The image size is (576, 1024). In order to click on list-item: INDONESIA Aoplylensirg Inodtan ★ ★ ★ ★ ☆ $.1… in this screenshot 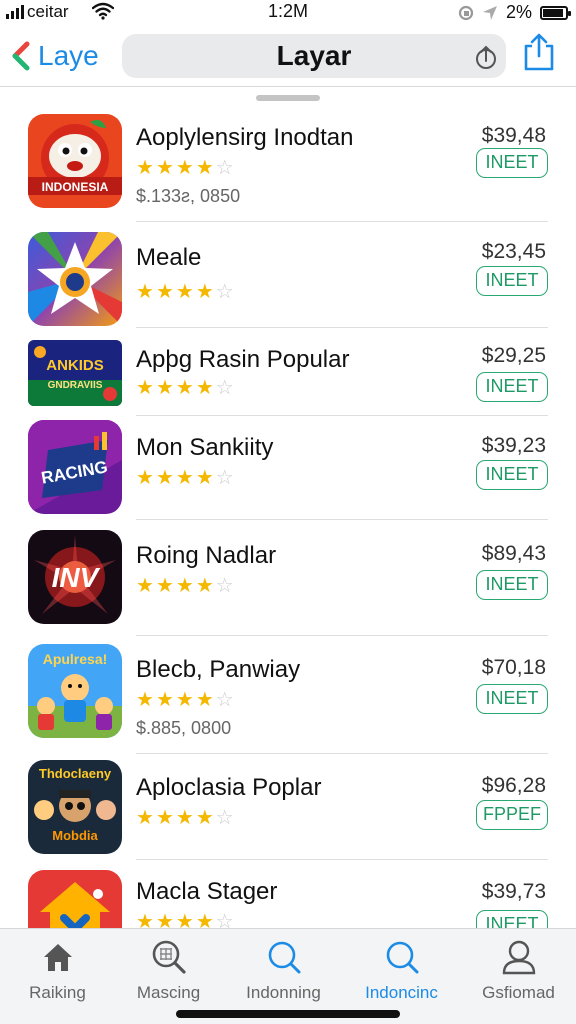, I will do `click(288, 163)`.